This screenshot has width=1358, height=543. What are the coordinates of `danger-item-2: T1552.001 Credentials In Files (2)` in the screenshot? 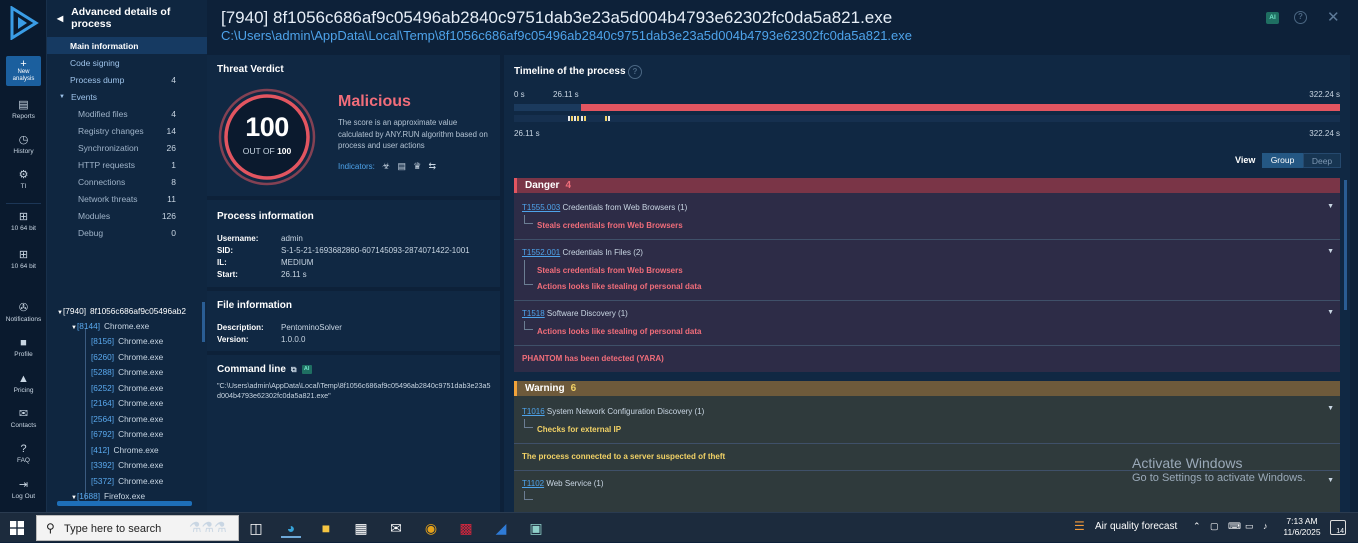 It's located at (582, 252).